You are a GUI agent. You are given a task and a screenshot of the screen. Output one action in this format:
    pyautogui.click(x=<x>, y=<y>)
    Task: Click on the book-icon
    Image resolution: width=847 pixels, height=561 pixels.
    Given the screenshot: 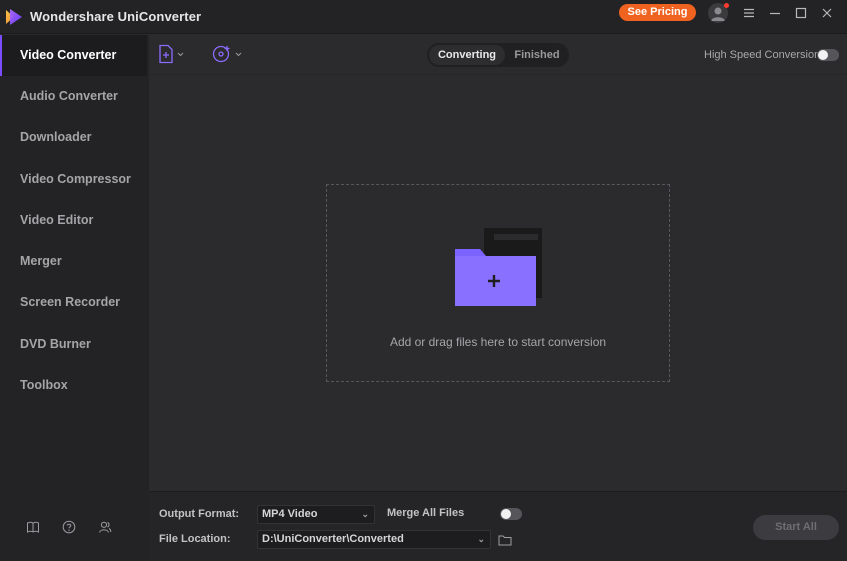 What is the action you would take?
    pyautogui.click(x=33, y=527)
    